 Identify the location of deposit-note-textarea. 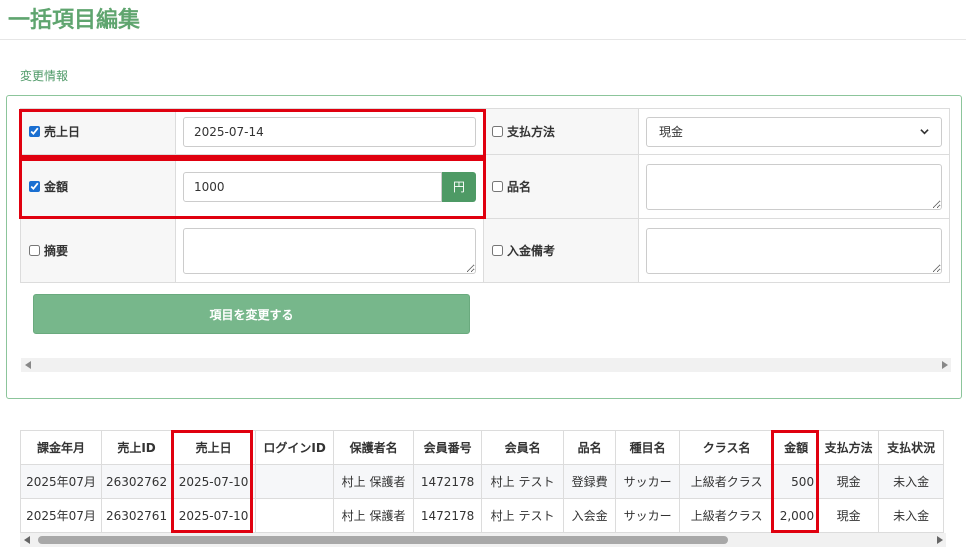
(794, 250).